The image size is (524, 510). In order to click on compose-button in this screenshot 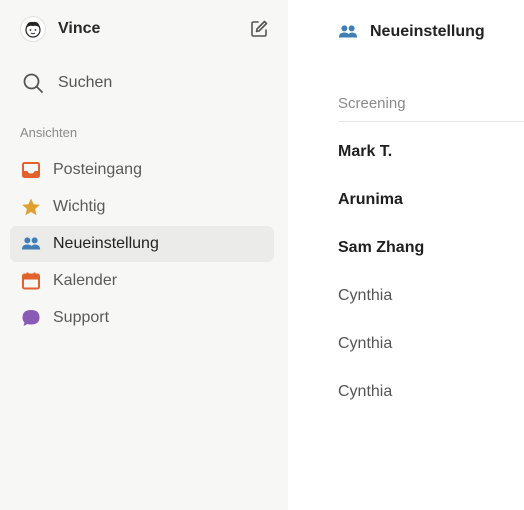, I will do `click(259, 29)`.